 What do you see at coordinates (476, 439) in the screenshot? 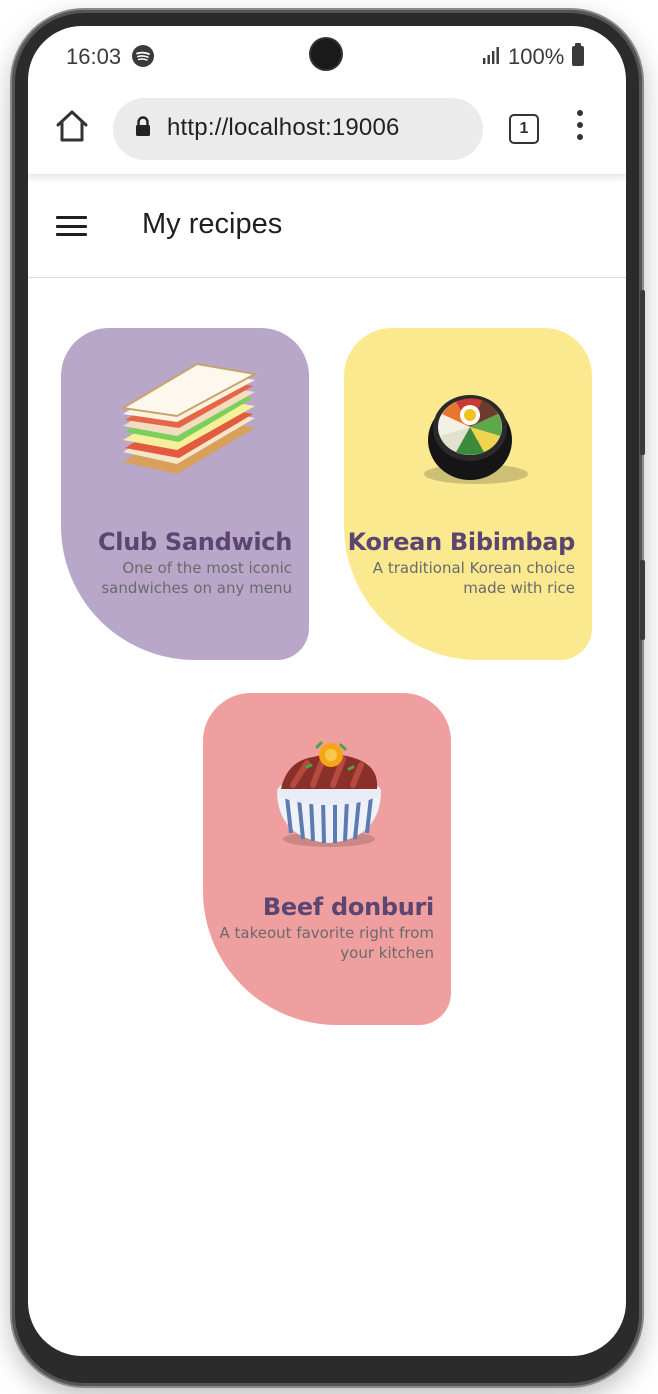
I see `bibimbap-image` at bounding box center [476, 439].